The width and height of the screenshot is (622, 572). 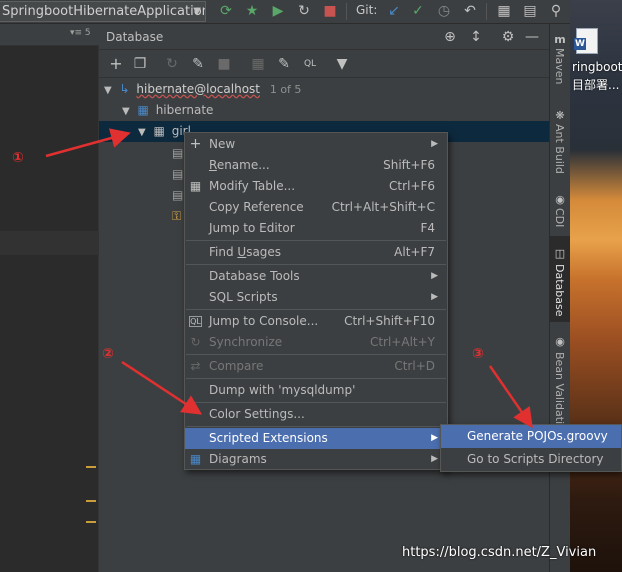 What do you see at coordinates (18, 158) in the screenshot?
I see `annotation-number-1: ①` at bounding box center [18, 158].